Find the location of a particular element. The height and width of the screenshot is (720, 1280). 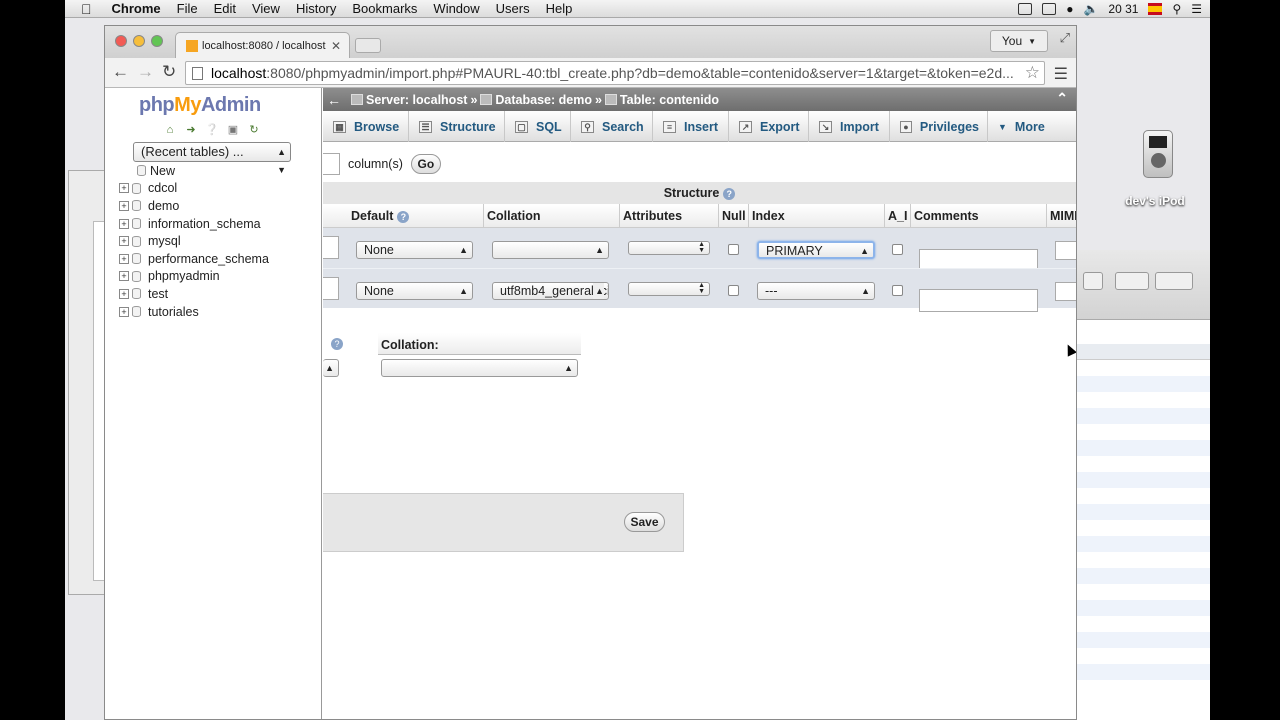

tree-item-information-schema: + information_schema is located at coordinates (219, 224).